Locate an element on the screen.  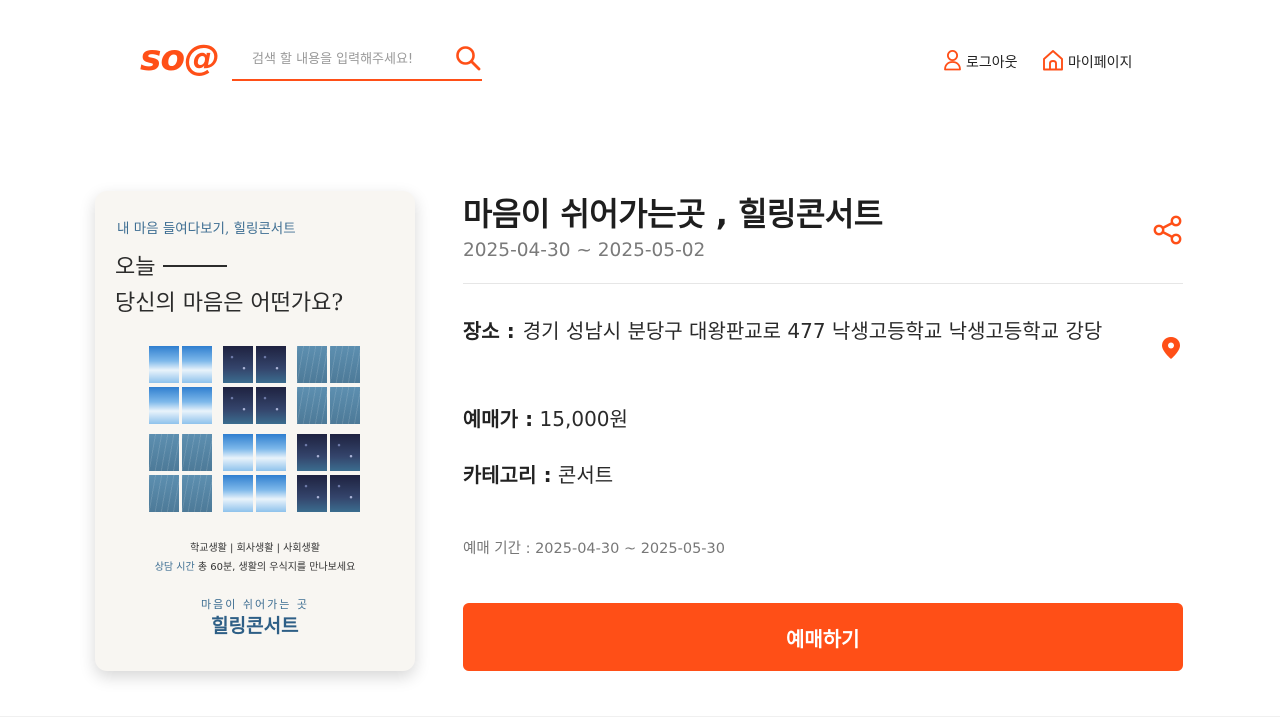
search-bar is located at coordinates (357, 59).